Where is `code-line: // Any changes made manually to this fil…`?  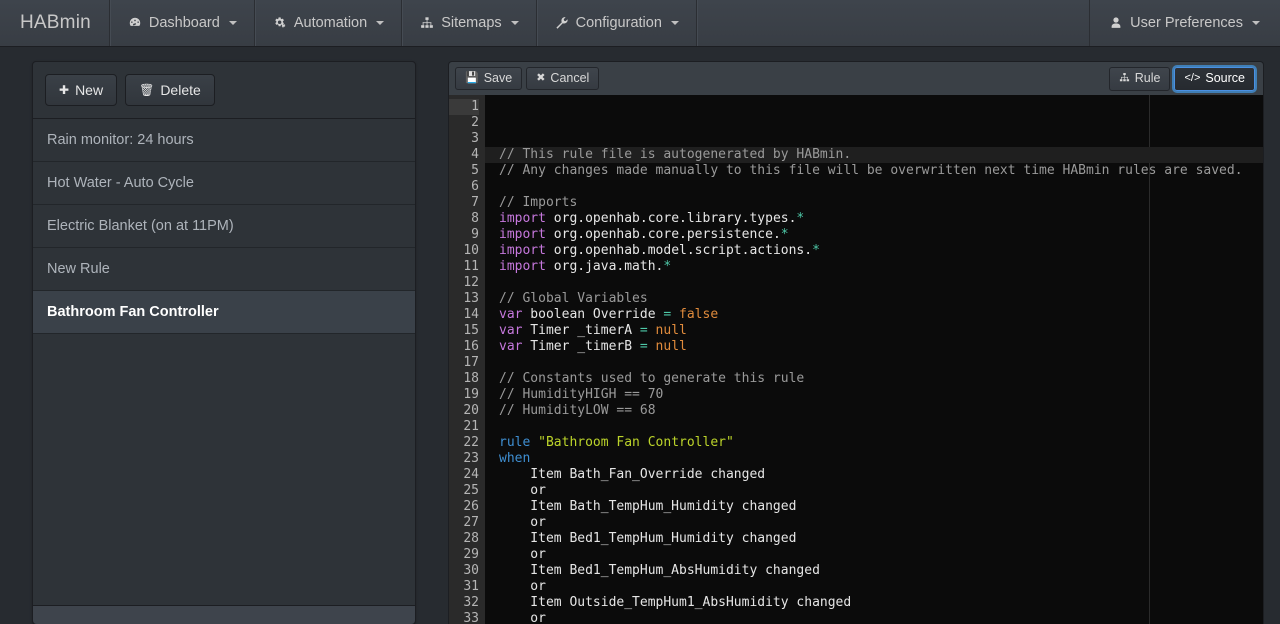
code-line: // Any changes made manually to this fil… is located at coordinates (881, 171).